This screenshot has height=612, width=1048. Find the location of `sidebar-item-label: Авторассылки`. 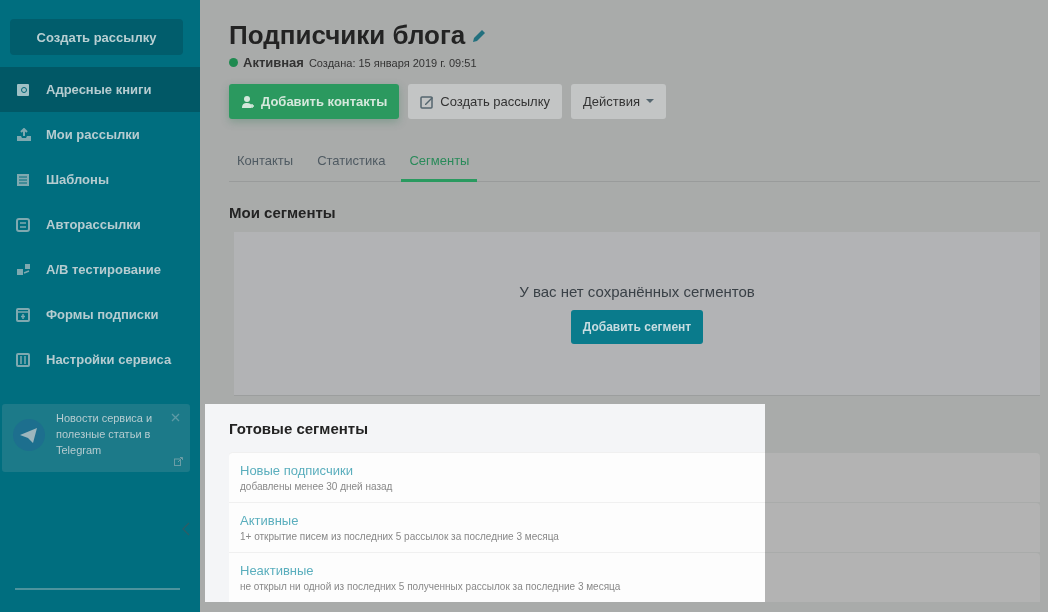

sidebar-item-label: Авторассылки is located at coordinates (93, 224).